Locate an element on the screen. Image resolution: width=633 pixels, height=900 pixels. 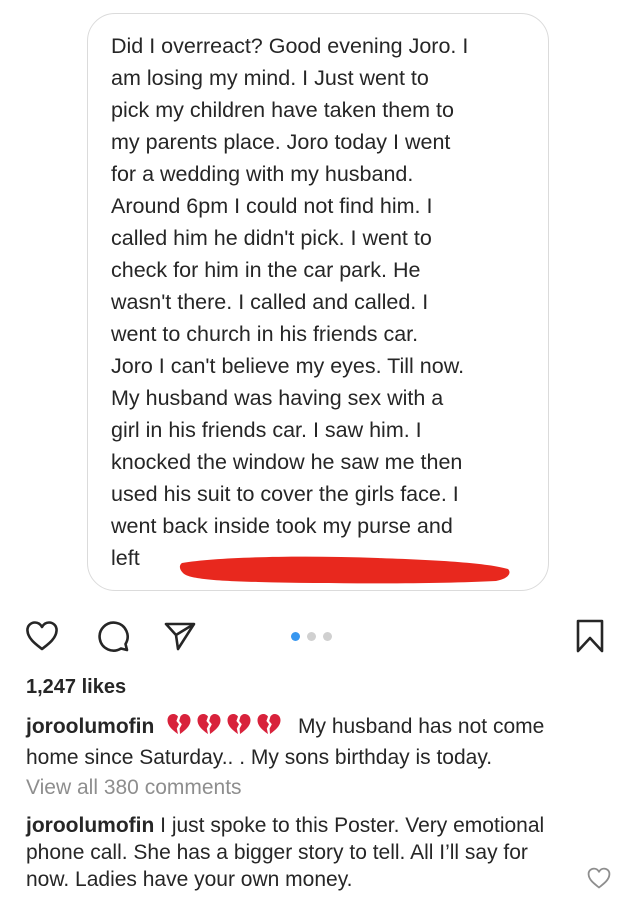
message-line: went to church in his friends car. is located at coordinates (265, 334).